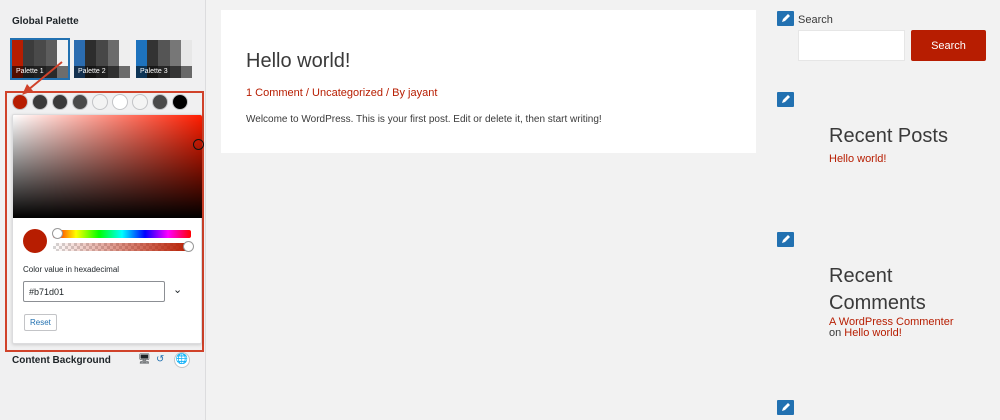 The image size is (1000, 420). What do you see at coordinates (872, 333) in the screenshot?
I see `comment-post-link: Hello world!` at bounding box center [872, 333].